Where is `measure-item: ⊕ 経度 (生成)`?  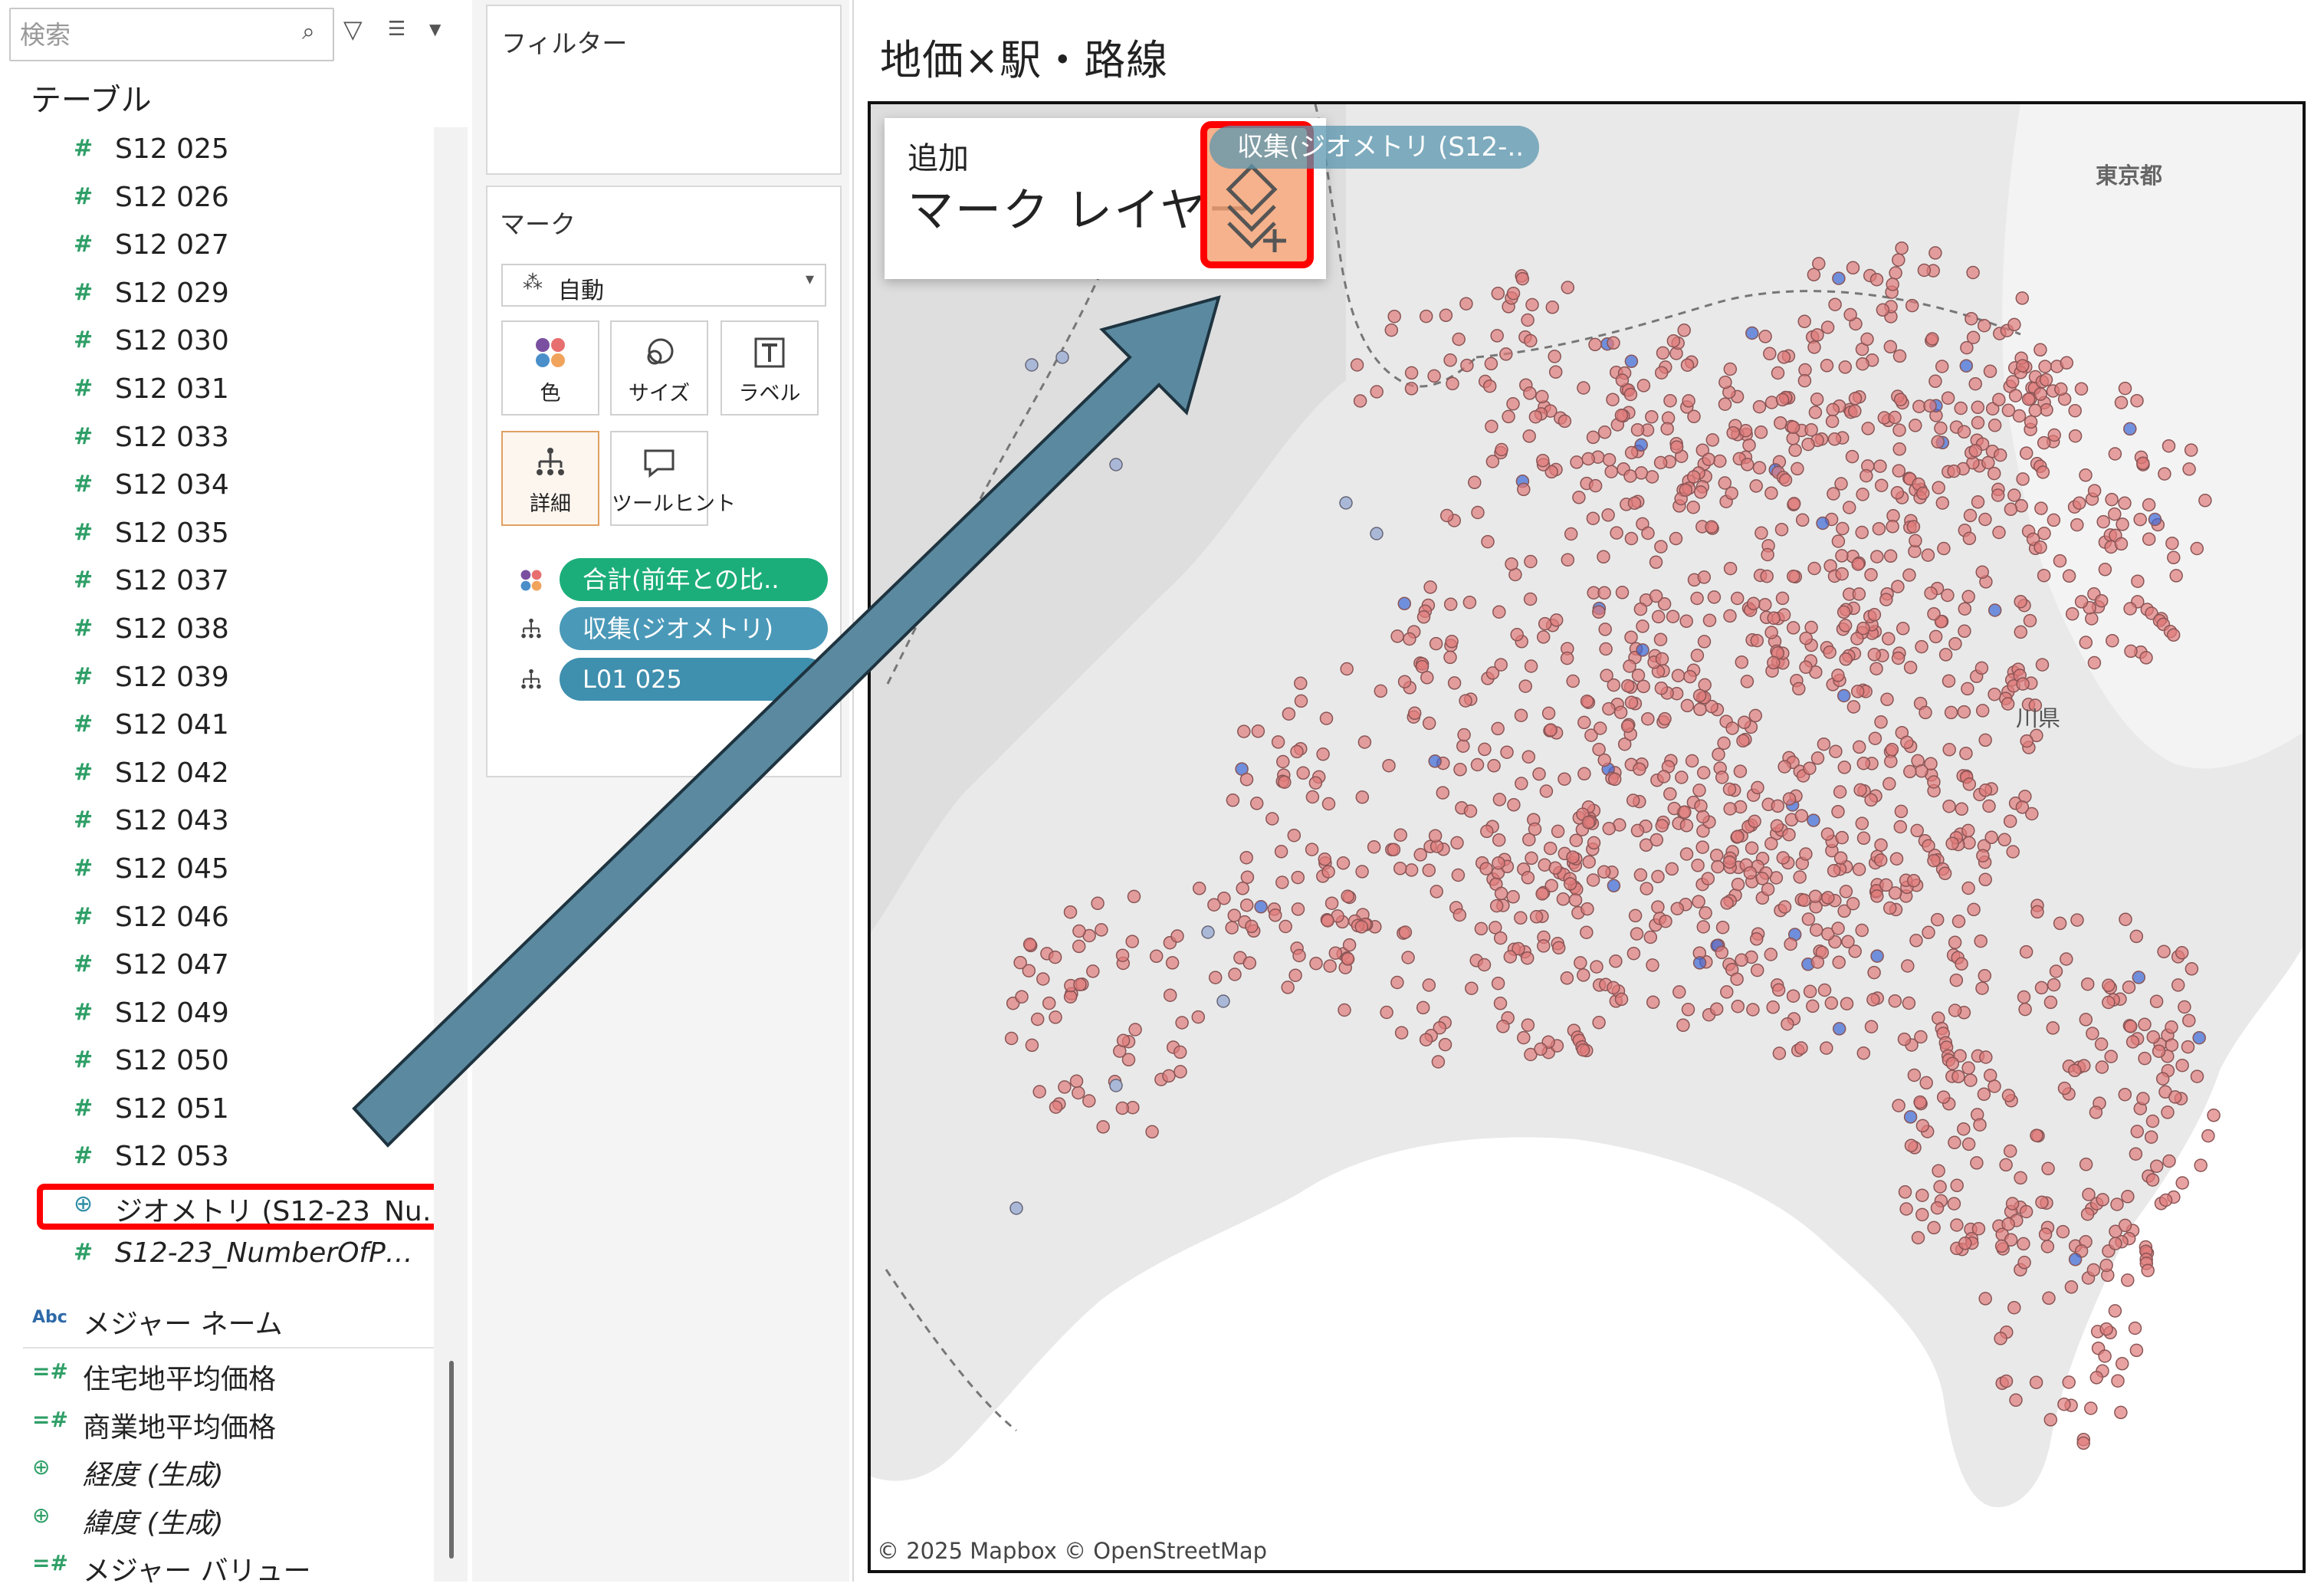 measure-item: ⊕ 経度 (生成) is located at coordinates (216, 1470).